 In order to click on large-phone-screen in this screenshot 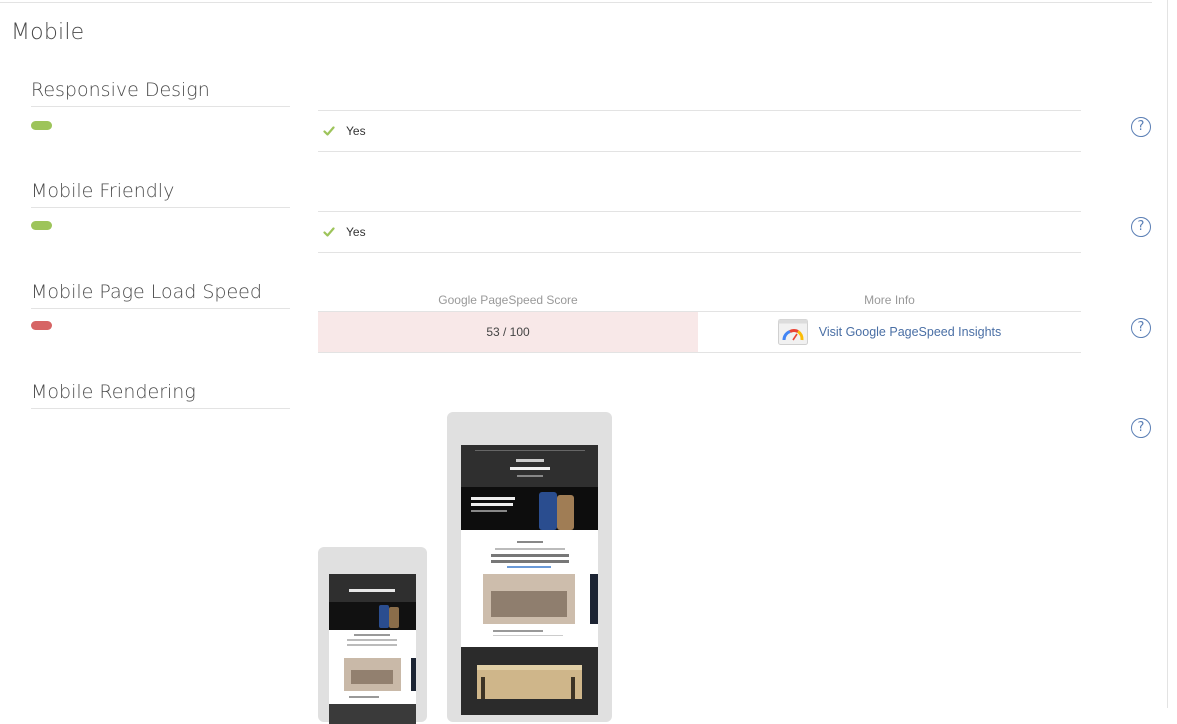, I will do `click(529, 580)`.